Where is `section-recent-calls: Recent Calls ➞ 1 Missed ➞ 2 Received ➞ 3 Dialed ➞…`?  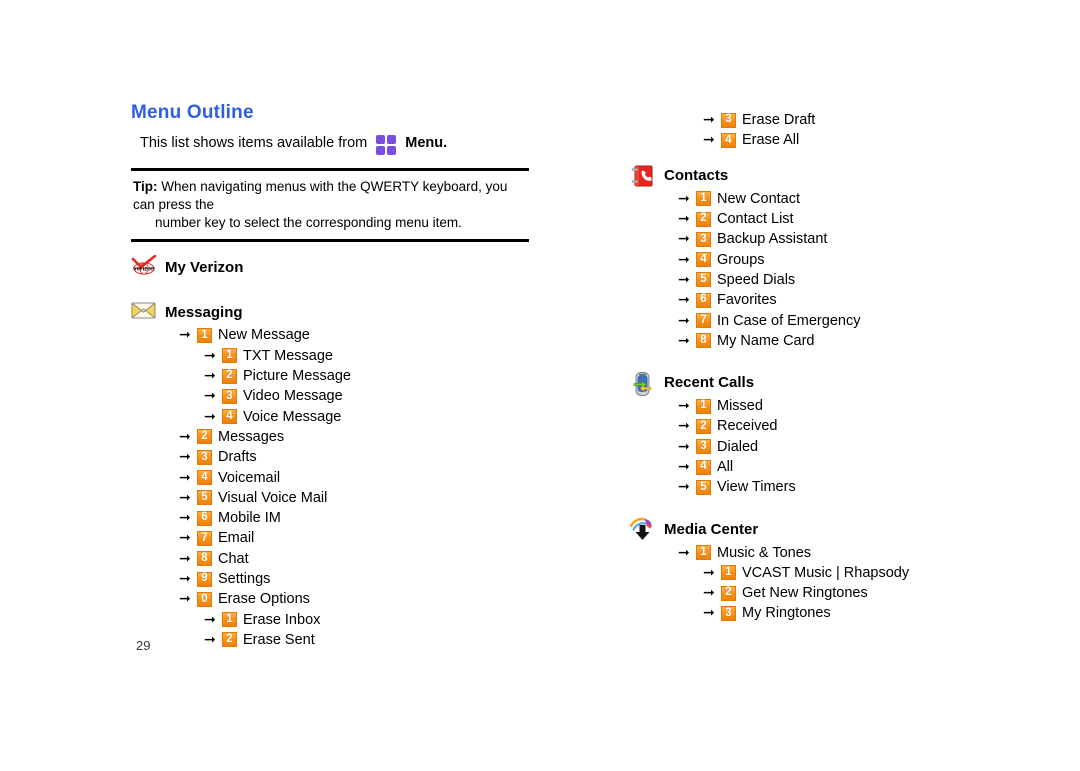
section-recent-calls: Recent Calls ➞ 1 Missed ➞ 2 Received ➞ 3 Dialed ➞… is located at coordinates (845, 433).